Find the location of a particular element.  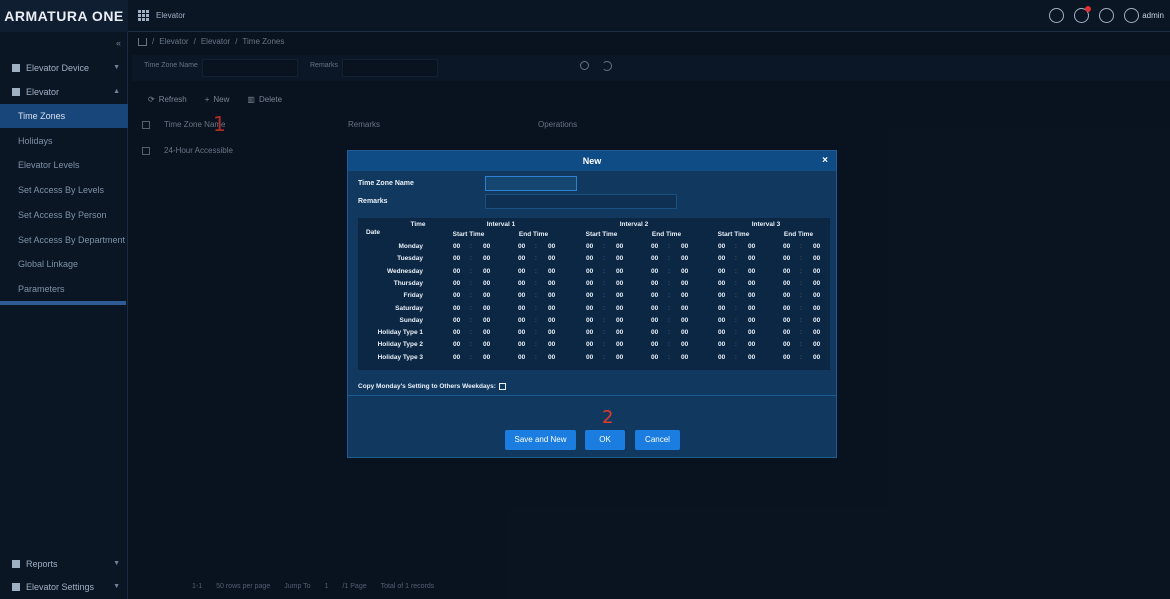

sidebar-subitem-global-linkage: Global Linkage is located at coordinates (64, 264).